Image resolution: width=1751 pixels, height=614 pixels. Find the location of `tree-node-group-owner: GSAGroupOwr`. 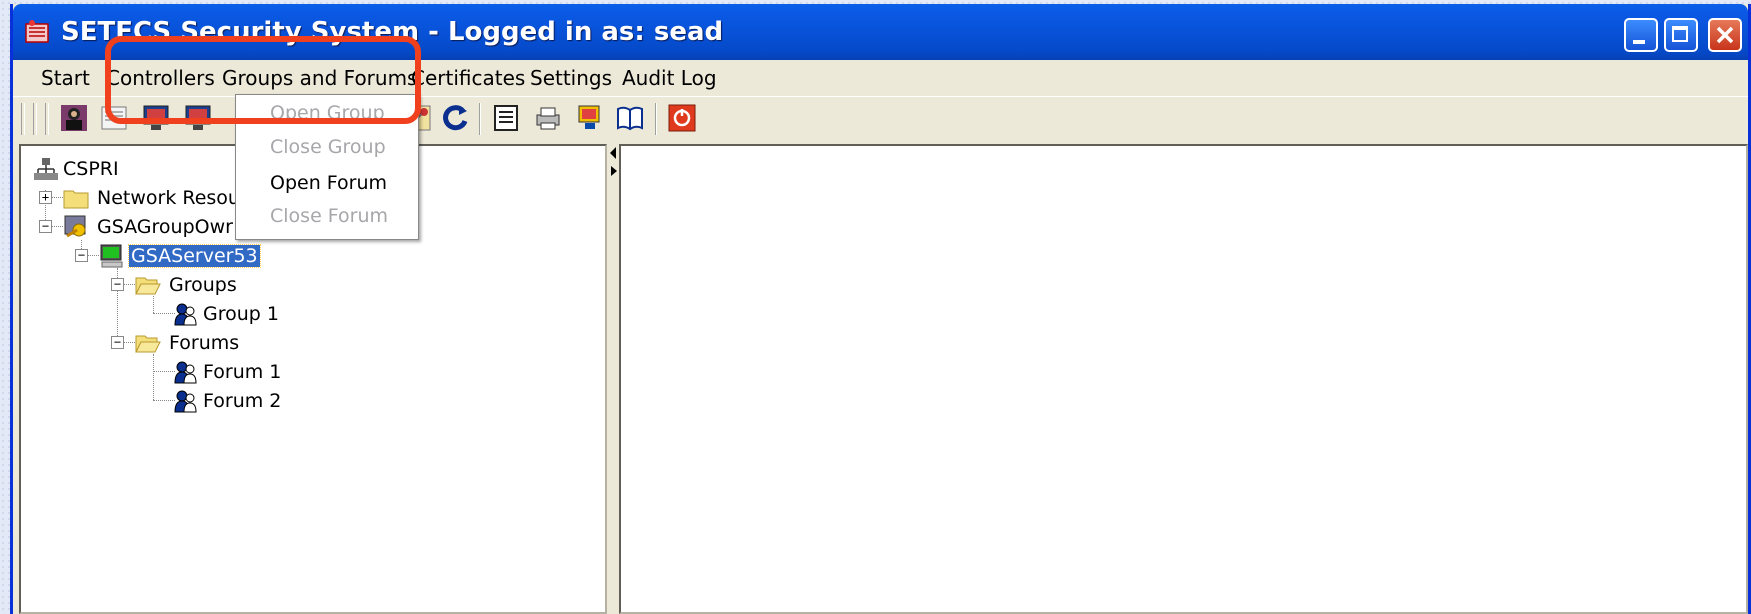

tree-node-group-owner: GSAGroupOwr is located at coordinates (161, 227).